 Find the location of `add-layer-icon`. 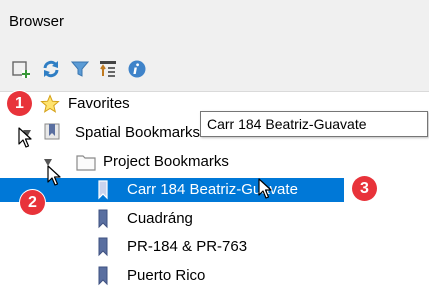

add-layer-icon is located at coordinates (21, 69).